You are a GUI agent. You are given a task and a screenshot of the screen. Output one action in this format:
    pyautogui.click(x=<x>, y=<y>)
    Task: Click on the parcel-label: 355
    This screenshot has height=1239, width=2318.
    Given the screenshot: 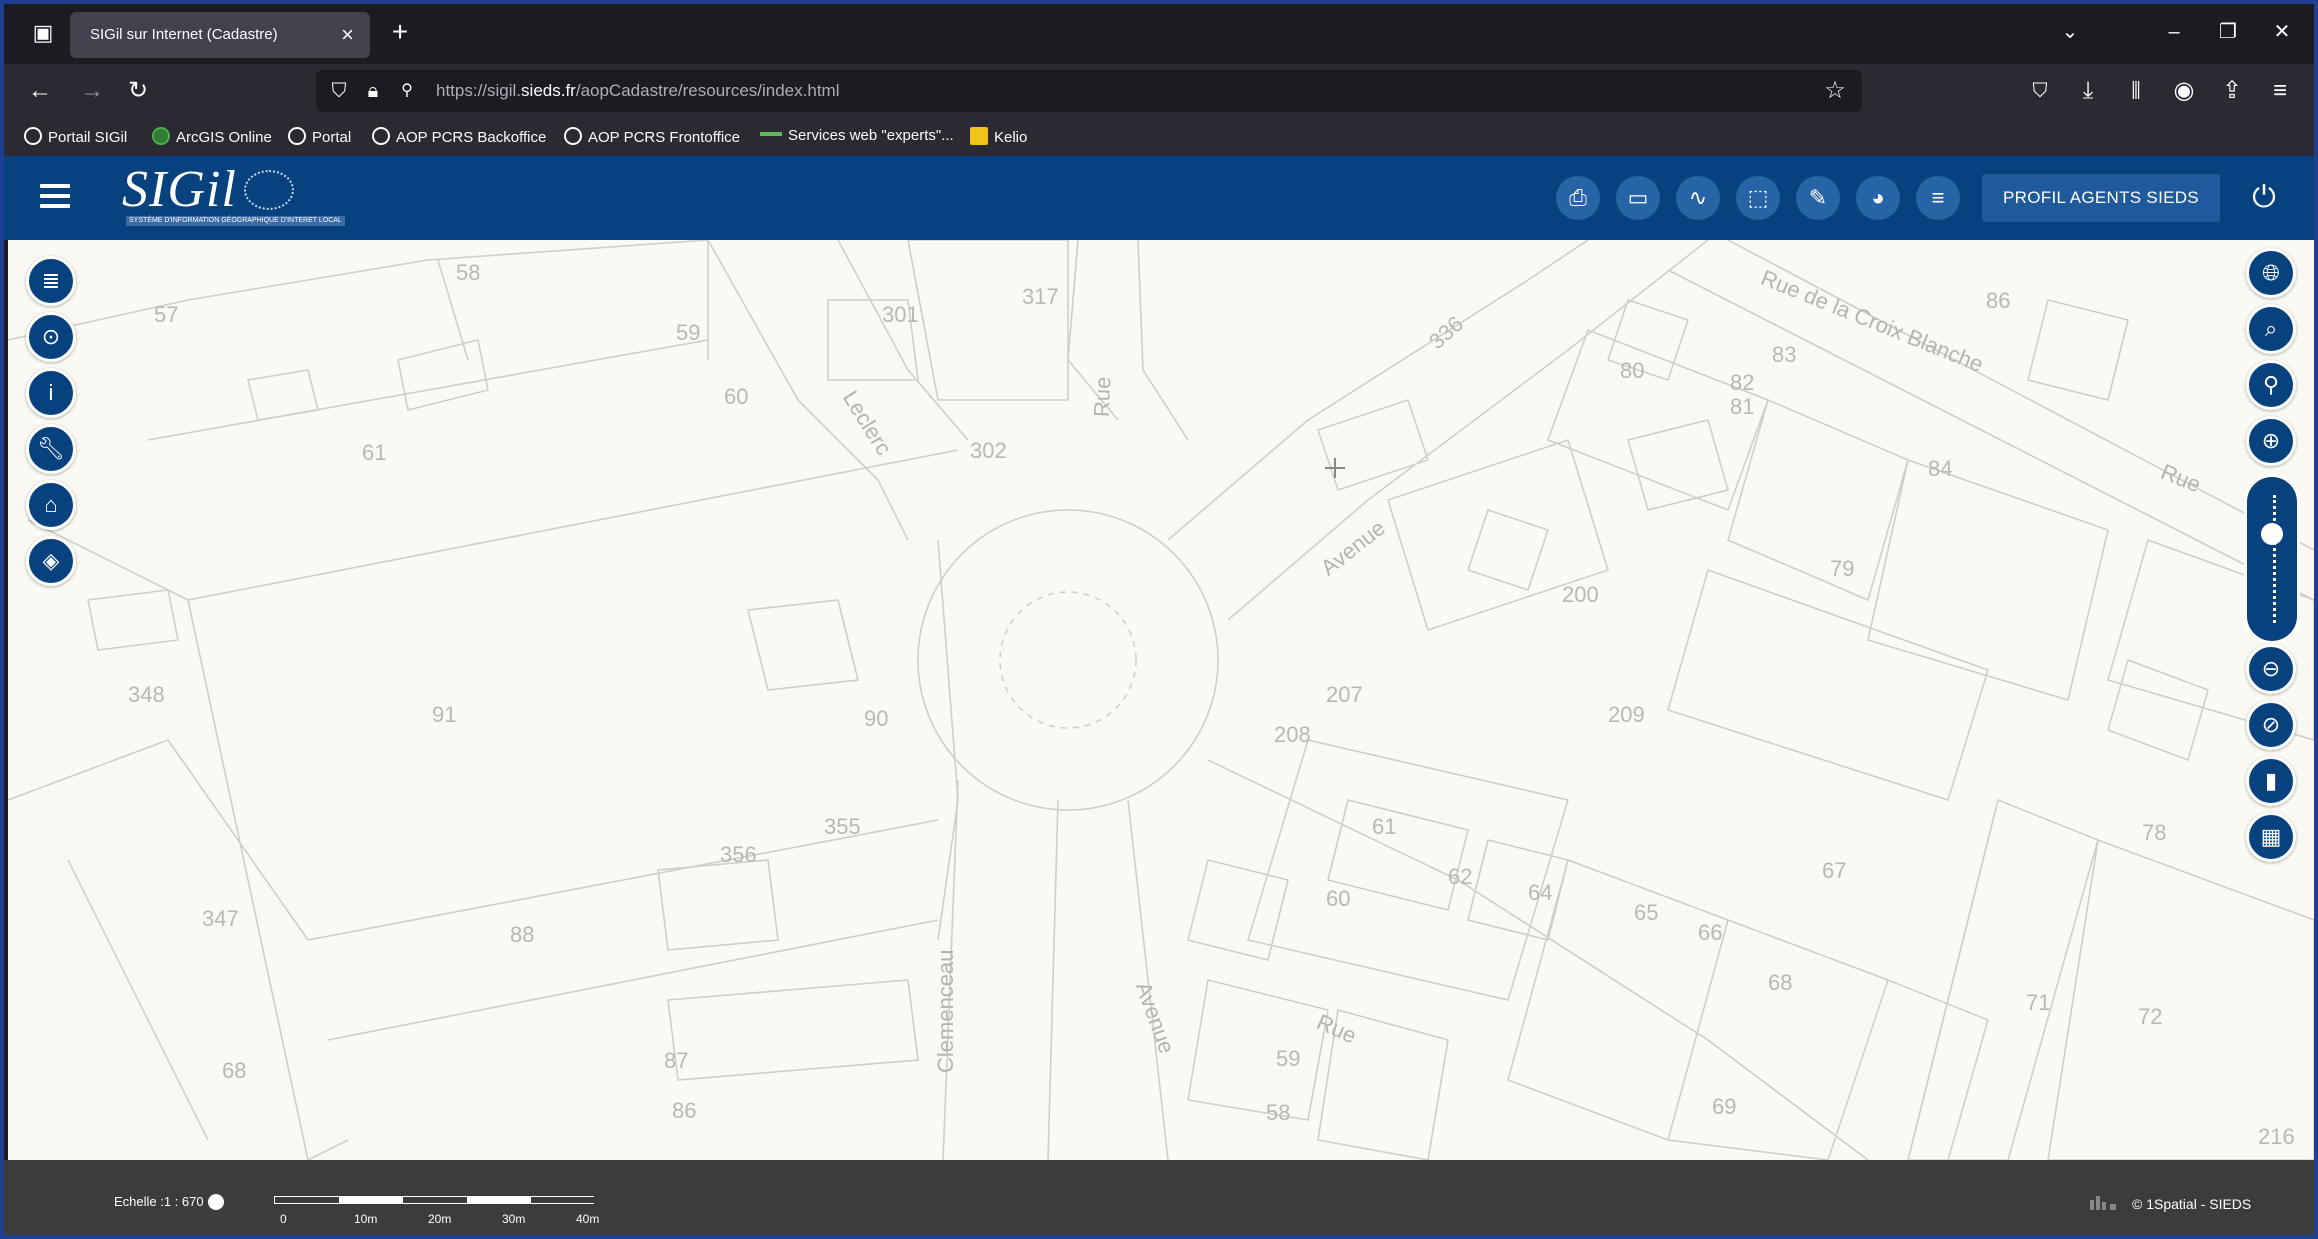 What is the action you would take?
    pyautogui.click(x=842, y=826)
    